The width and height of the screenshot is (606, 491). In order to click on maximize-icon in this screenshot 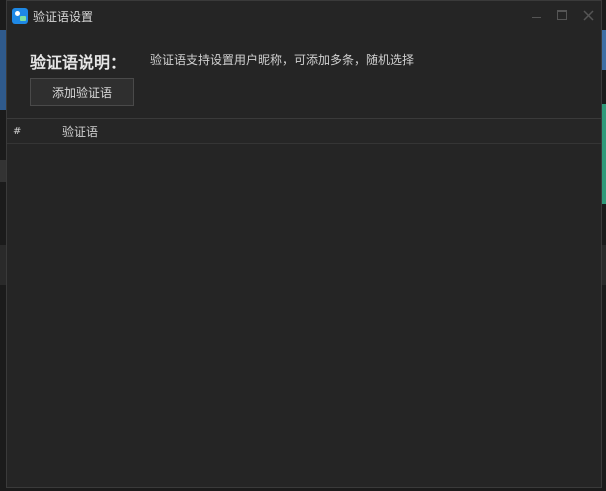, I will do `click(562, 15)`.